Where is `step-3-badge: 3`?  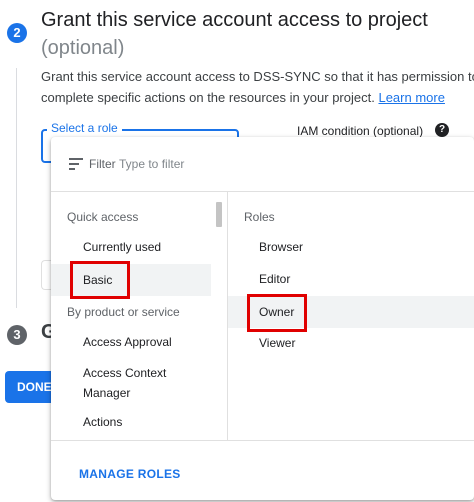 step-3-badge: 3 is located at coordinates (17, 335).